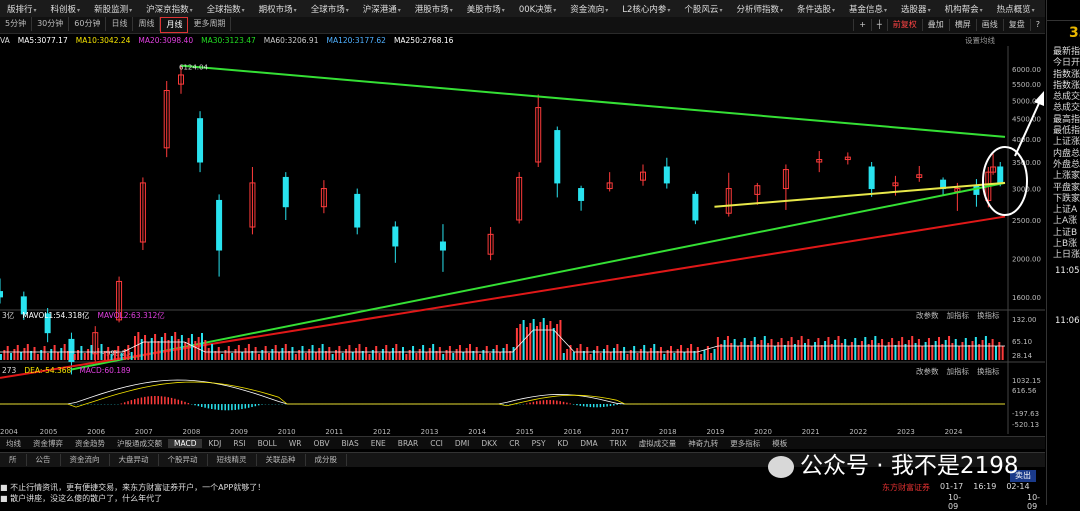 The height and width of the screenshot is (511, 1080). What do you see at coordinates (436, 443) in the screenshot?
I see `indicator-tab: CCI` at bounding box center [436, 443].